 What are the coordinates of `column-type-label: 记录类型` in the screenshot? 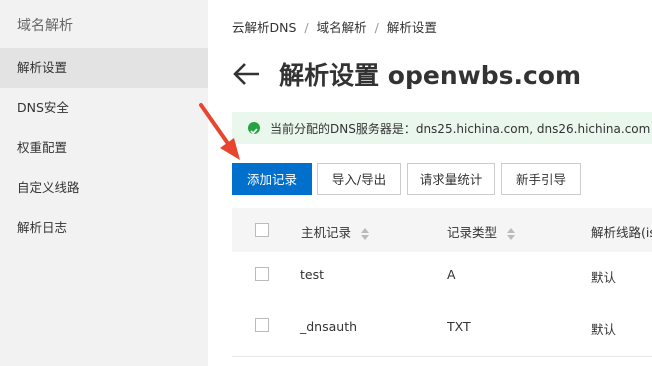 It's located at (472, 232).